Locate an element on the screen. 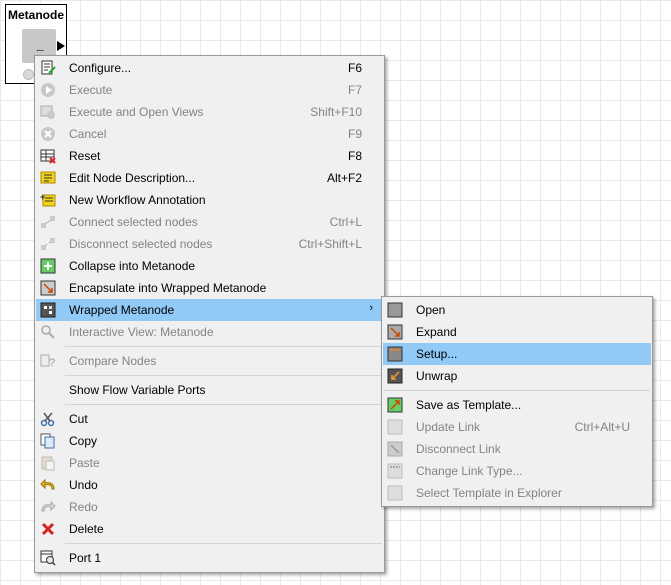  menu-item-new-workflow-annotation: + New Workflow Annotation is located at coordinates (209, 200).